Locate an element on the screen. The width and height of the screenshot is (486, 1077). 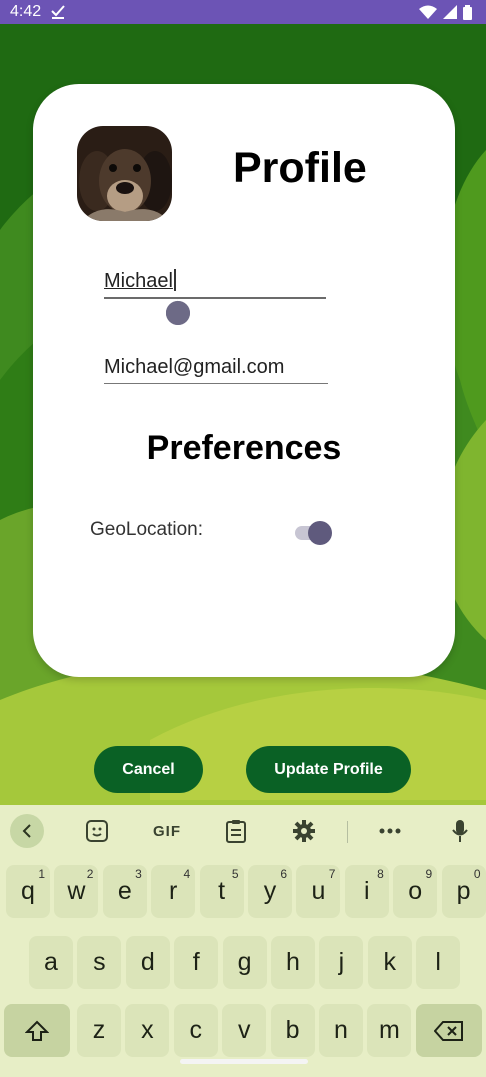
key-u: u7 is located at coordinates (318, 891).